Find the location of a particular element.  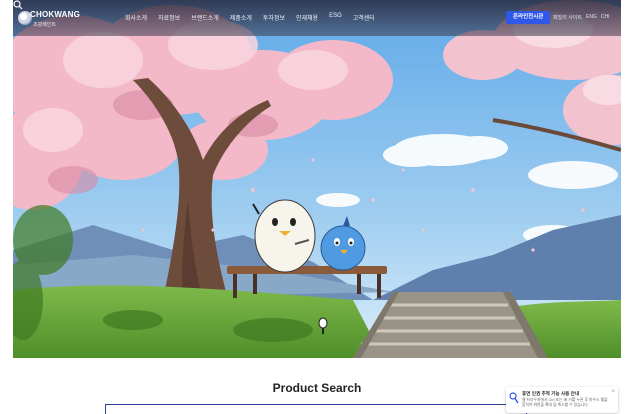

utility-links: 패밀리 사이트 ENG CHI is located at coordinates (581, 17).